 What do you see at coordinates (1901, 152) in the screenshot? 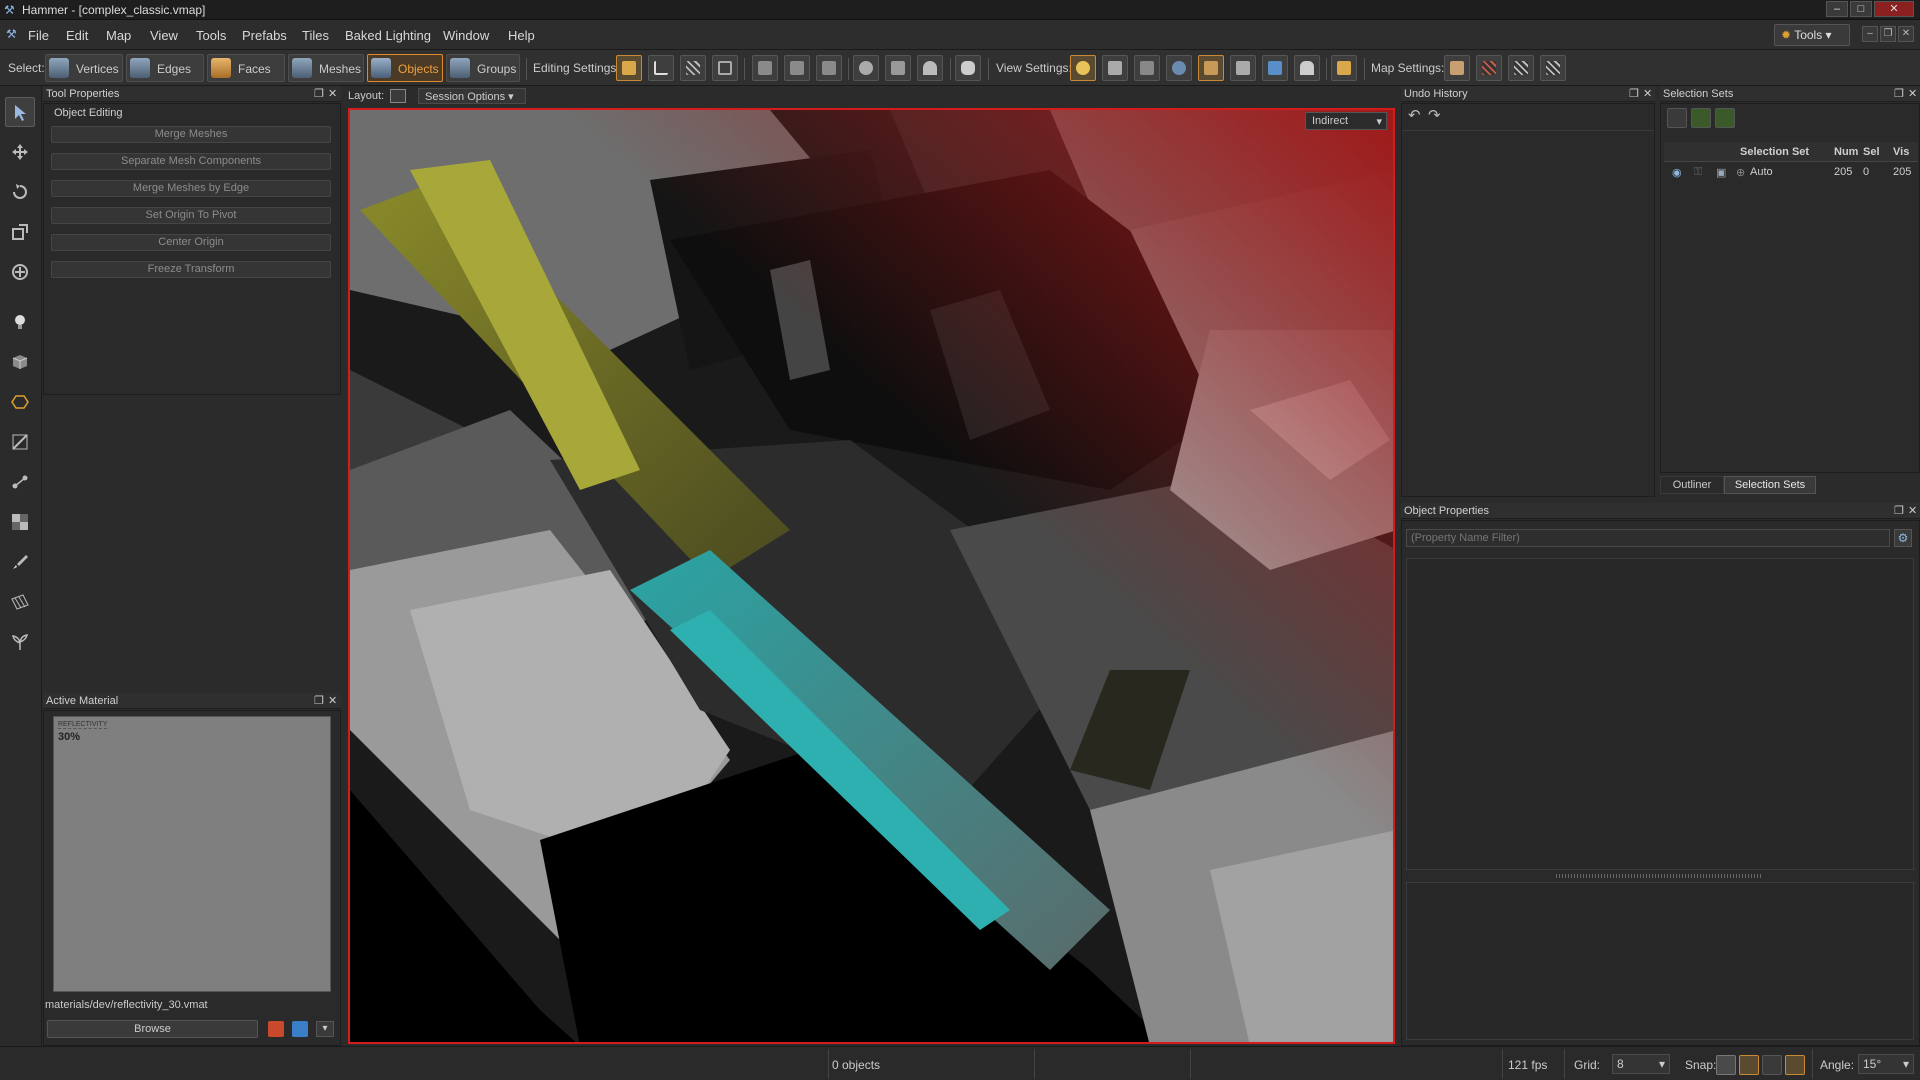
I see `column-vis: Vis` at bounding box center [1901, 152].